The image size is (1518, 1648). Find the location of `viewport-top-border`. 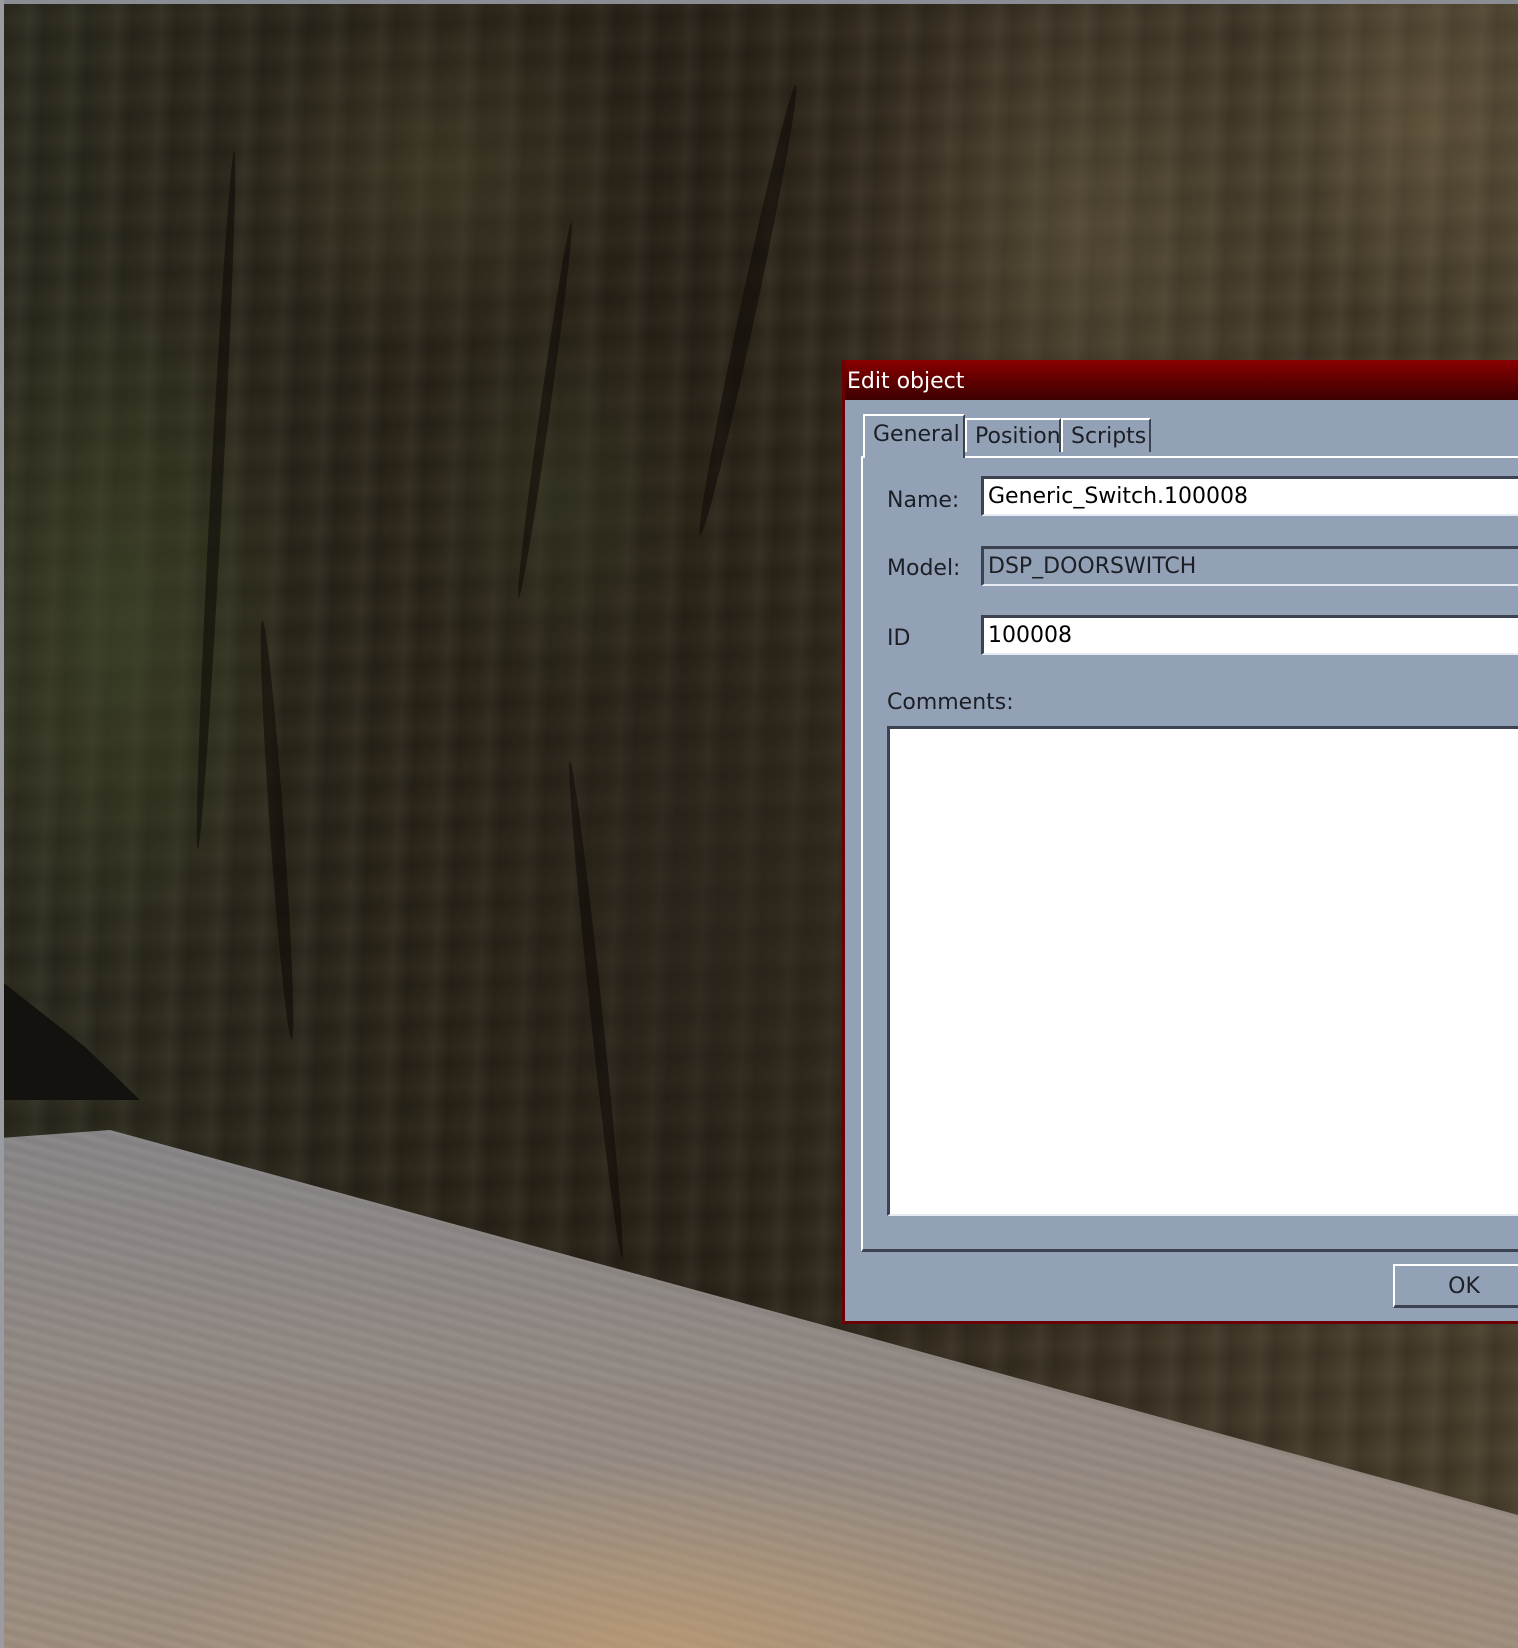

viewport-top-border is located at coordinates (759, 2).